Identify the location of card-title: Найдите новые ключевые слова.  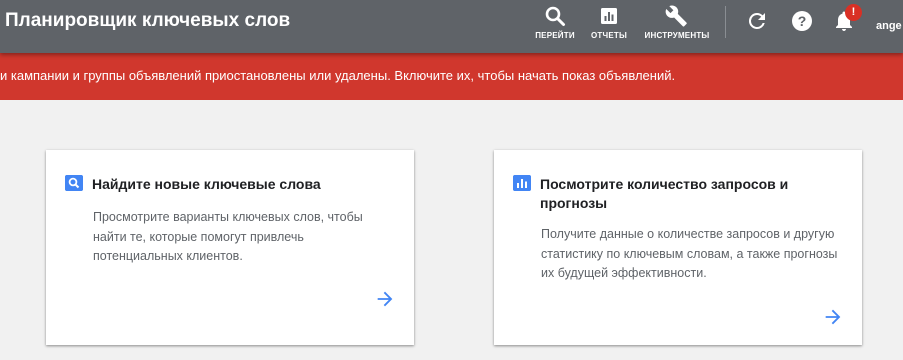
(206, 184).